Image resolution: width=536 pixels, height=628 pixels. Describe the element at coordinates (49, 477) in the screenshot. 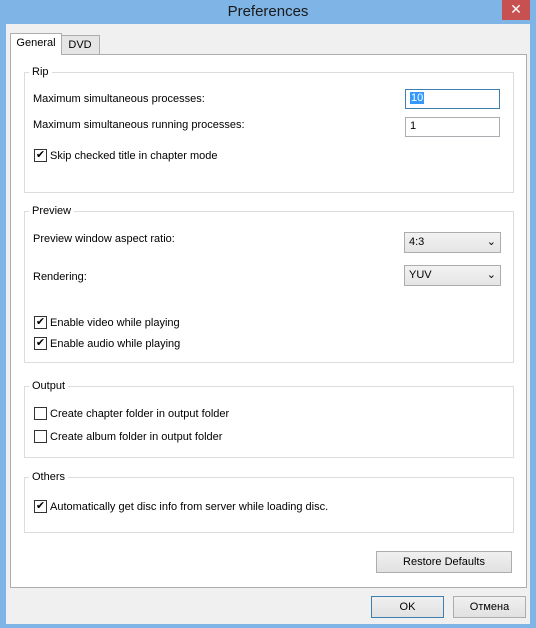

I see `others-group-label: Others` at that location.